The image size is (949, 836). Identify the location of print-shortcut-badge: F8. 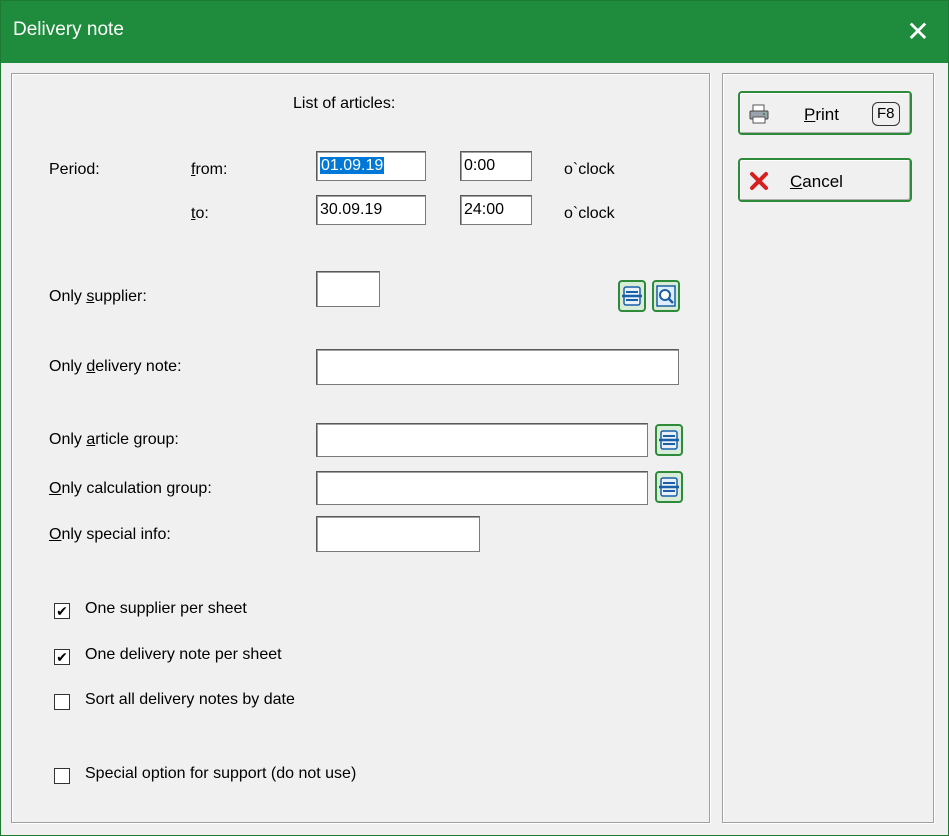
(886, 114).